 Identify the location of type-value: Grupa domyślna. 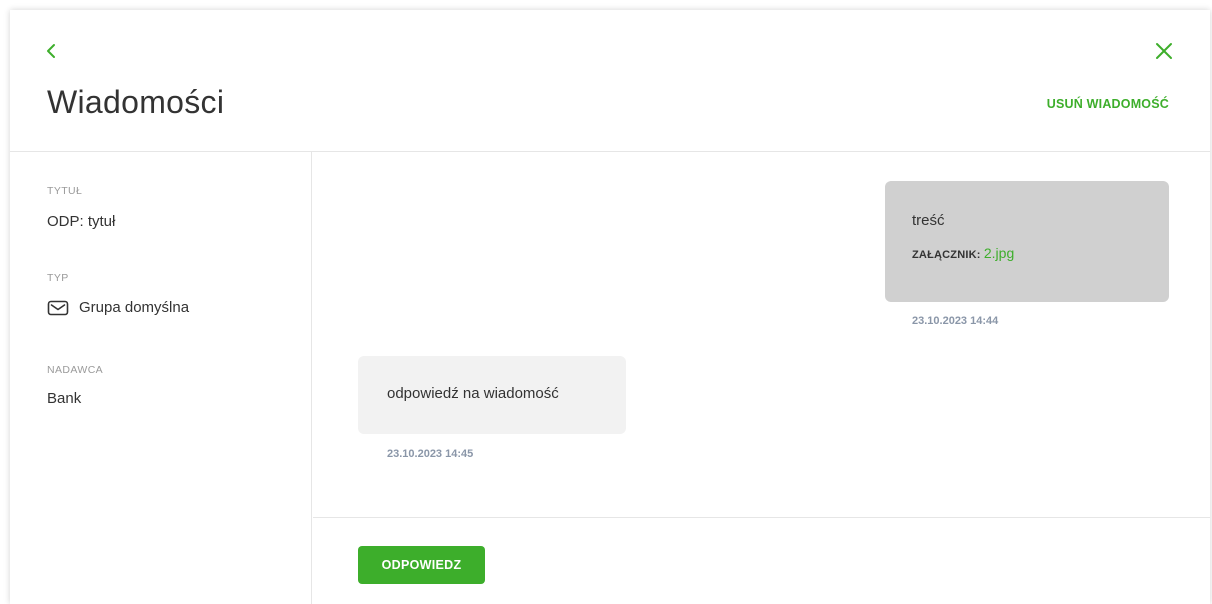
(134, 307).